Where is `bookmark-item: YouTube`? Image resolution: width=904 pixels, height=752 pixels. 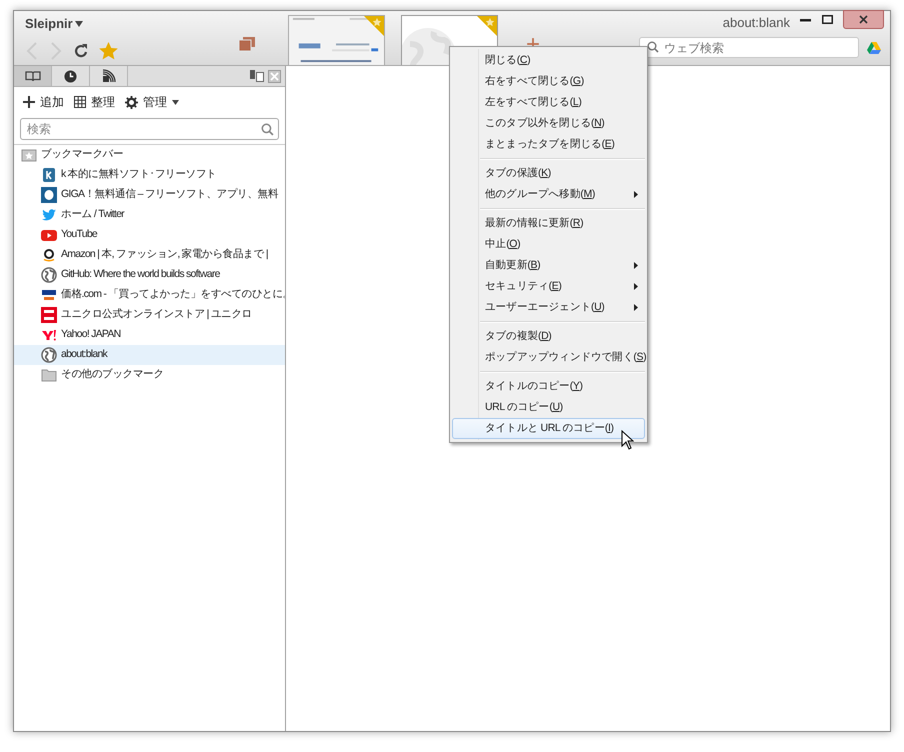
bookmark-item: YouTube is located at coordinates (149, 235).